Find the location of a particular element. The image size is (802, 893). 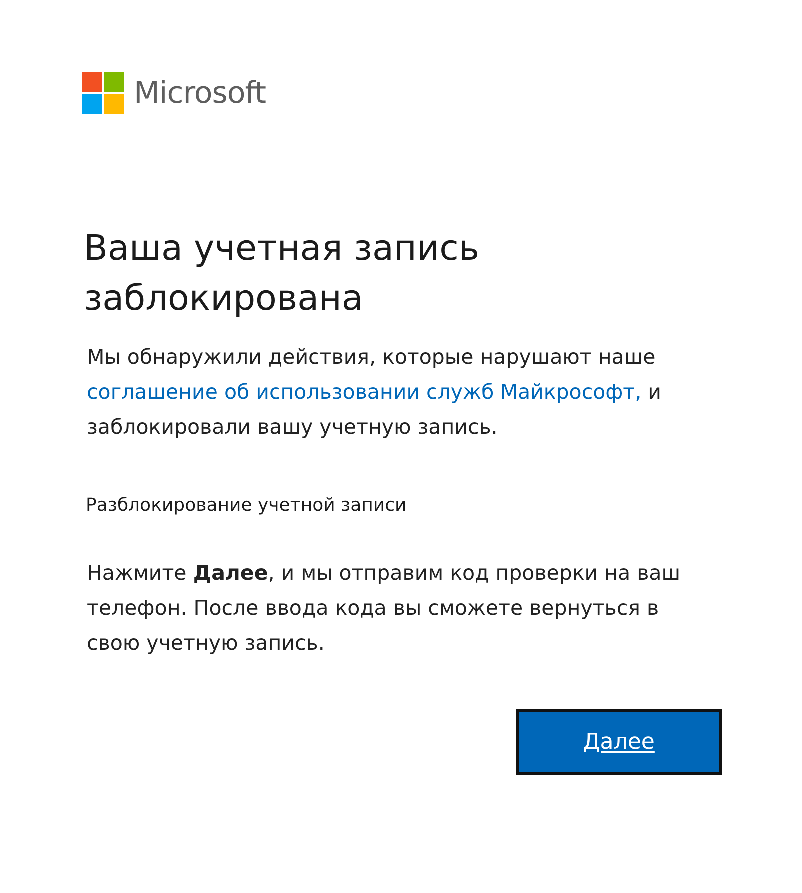

agreement-link: Майкрософт, is located at coordinates (571, 392).